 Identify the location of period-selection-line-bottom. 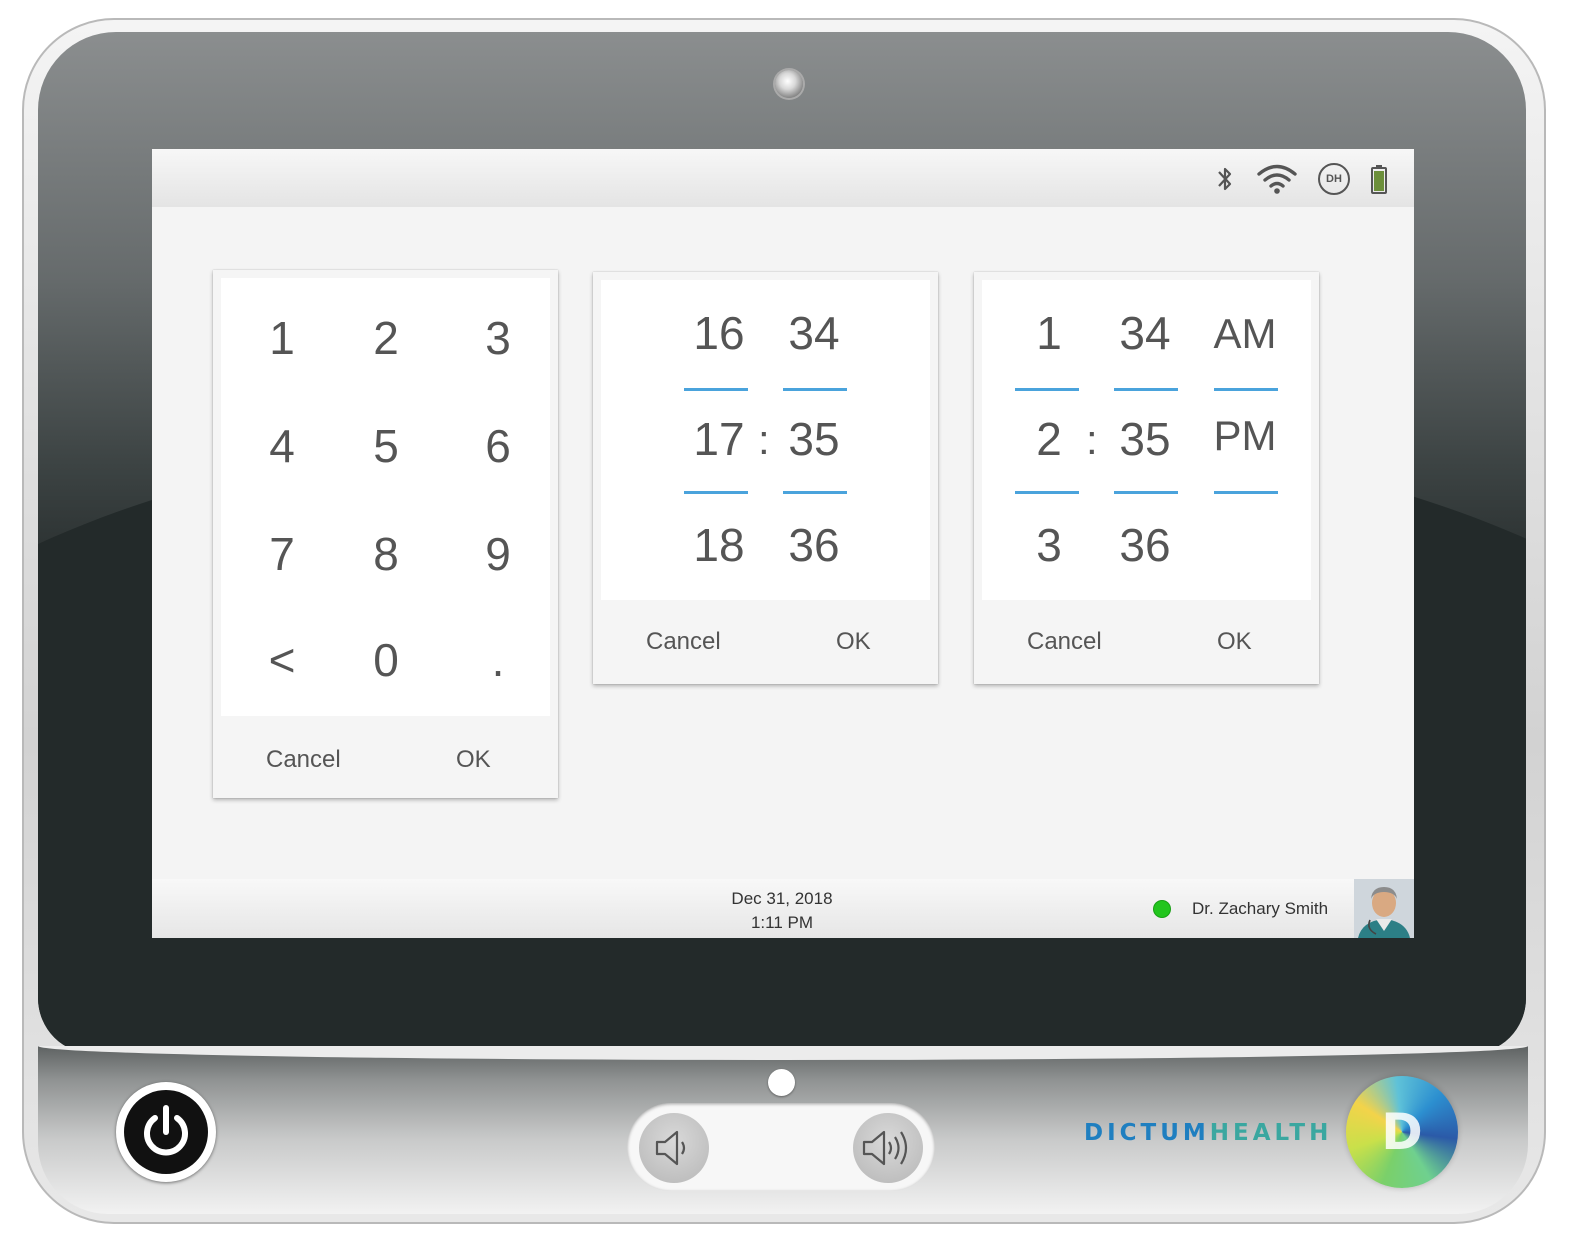
(1246, 492).